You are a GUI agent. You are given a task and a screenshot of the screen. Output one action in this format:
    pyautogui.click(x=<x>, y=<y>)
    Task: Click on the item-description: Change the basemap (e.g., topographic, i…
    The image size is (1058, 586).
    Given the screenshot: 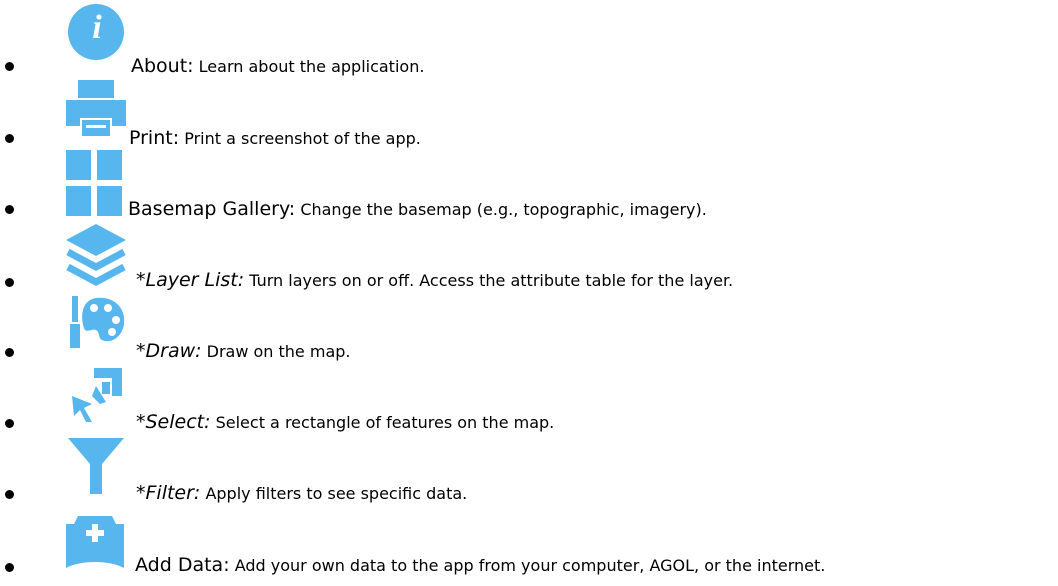 What is the action you would take?
    pyautogui.click(x=503, y=209)
    